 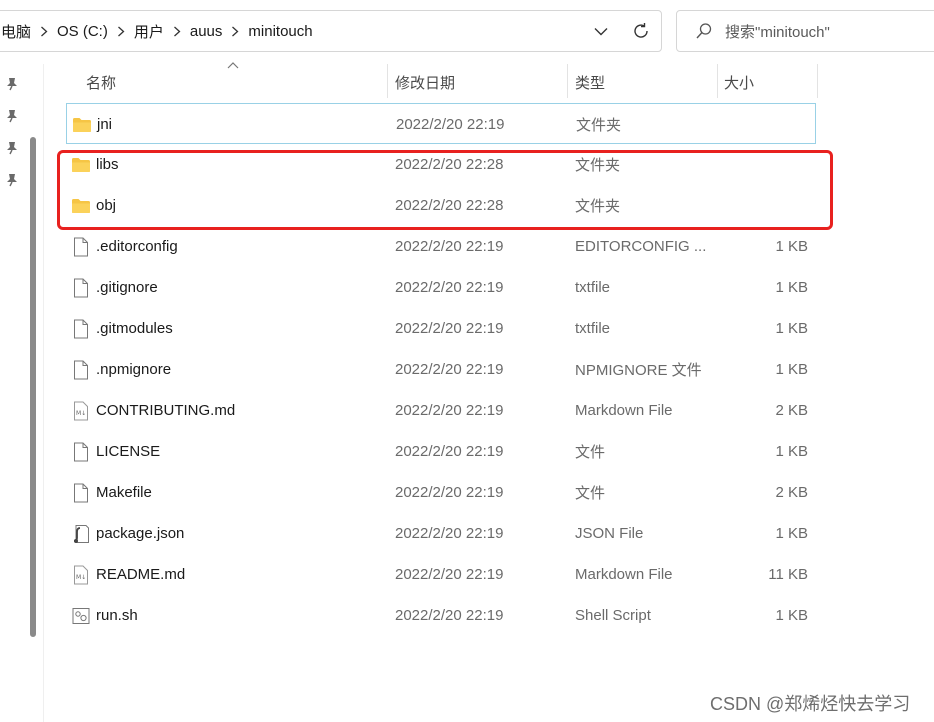 I want to click on file-name: jni, so click(x=104, y=124).